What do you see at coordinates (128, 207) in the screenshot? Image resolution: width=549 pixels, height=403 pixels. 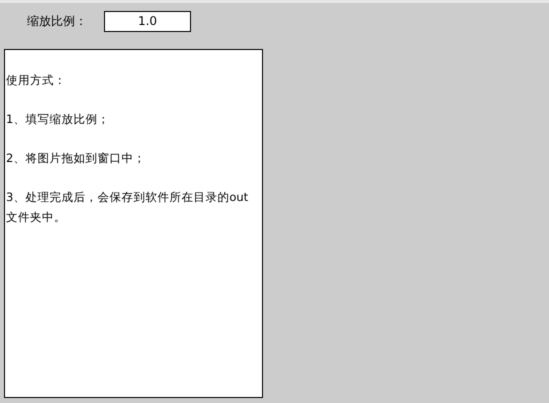 I see `instruction-text: 3、处理完成后，会保存到软件所在目录的out文件夹中。` at bounding box center [128, 207].